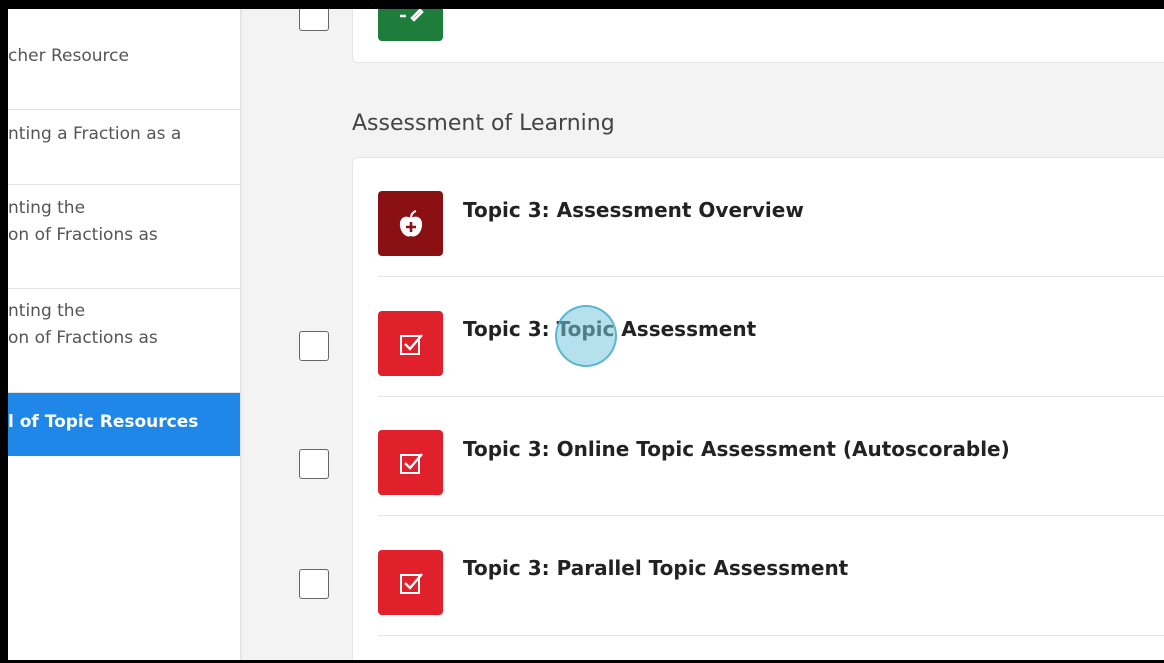 The height and width of the screenshot is (663, 1164). I want to click on sidebar-item-teacher-resource: cher Resource, so click(124, 59).